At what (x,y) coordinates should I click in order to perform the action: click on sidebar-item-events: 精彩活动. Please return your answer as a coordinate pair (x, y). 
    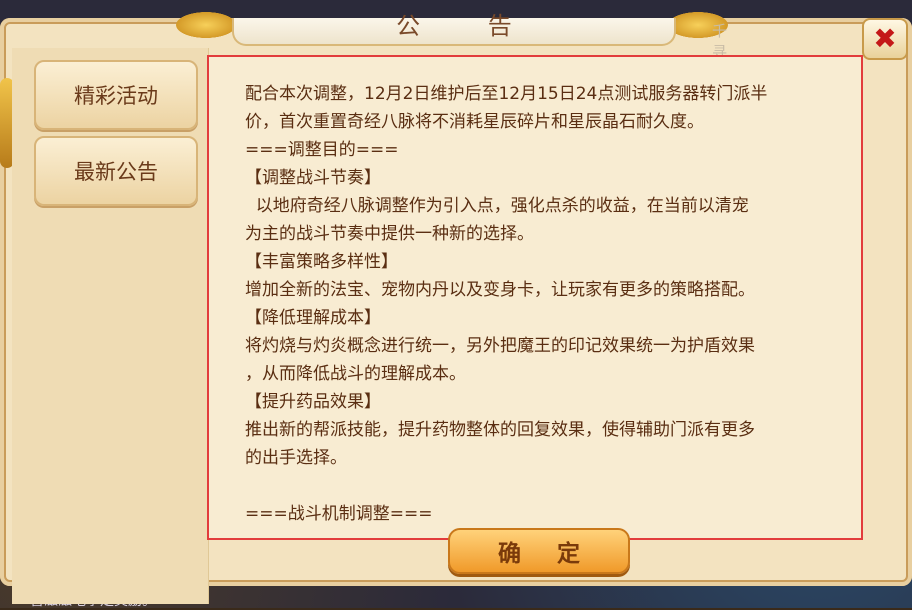
    Looking at the image, I should click on (116, 95).